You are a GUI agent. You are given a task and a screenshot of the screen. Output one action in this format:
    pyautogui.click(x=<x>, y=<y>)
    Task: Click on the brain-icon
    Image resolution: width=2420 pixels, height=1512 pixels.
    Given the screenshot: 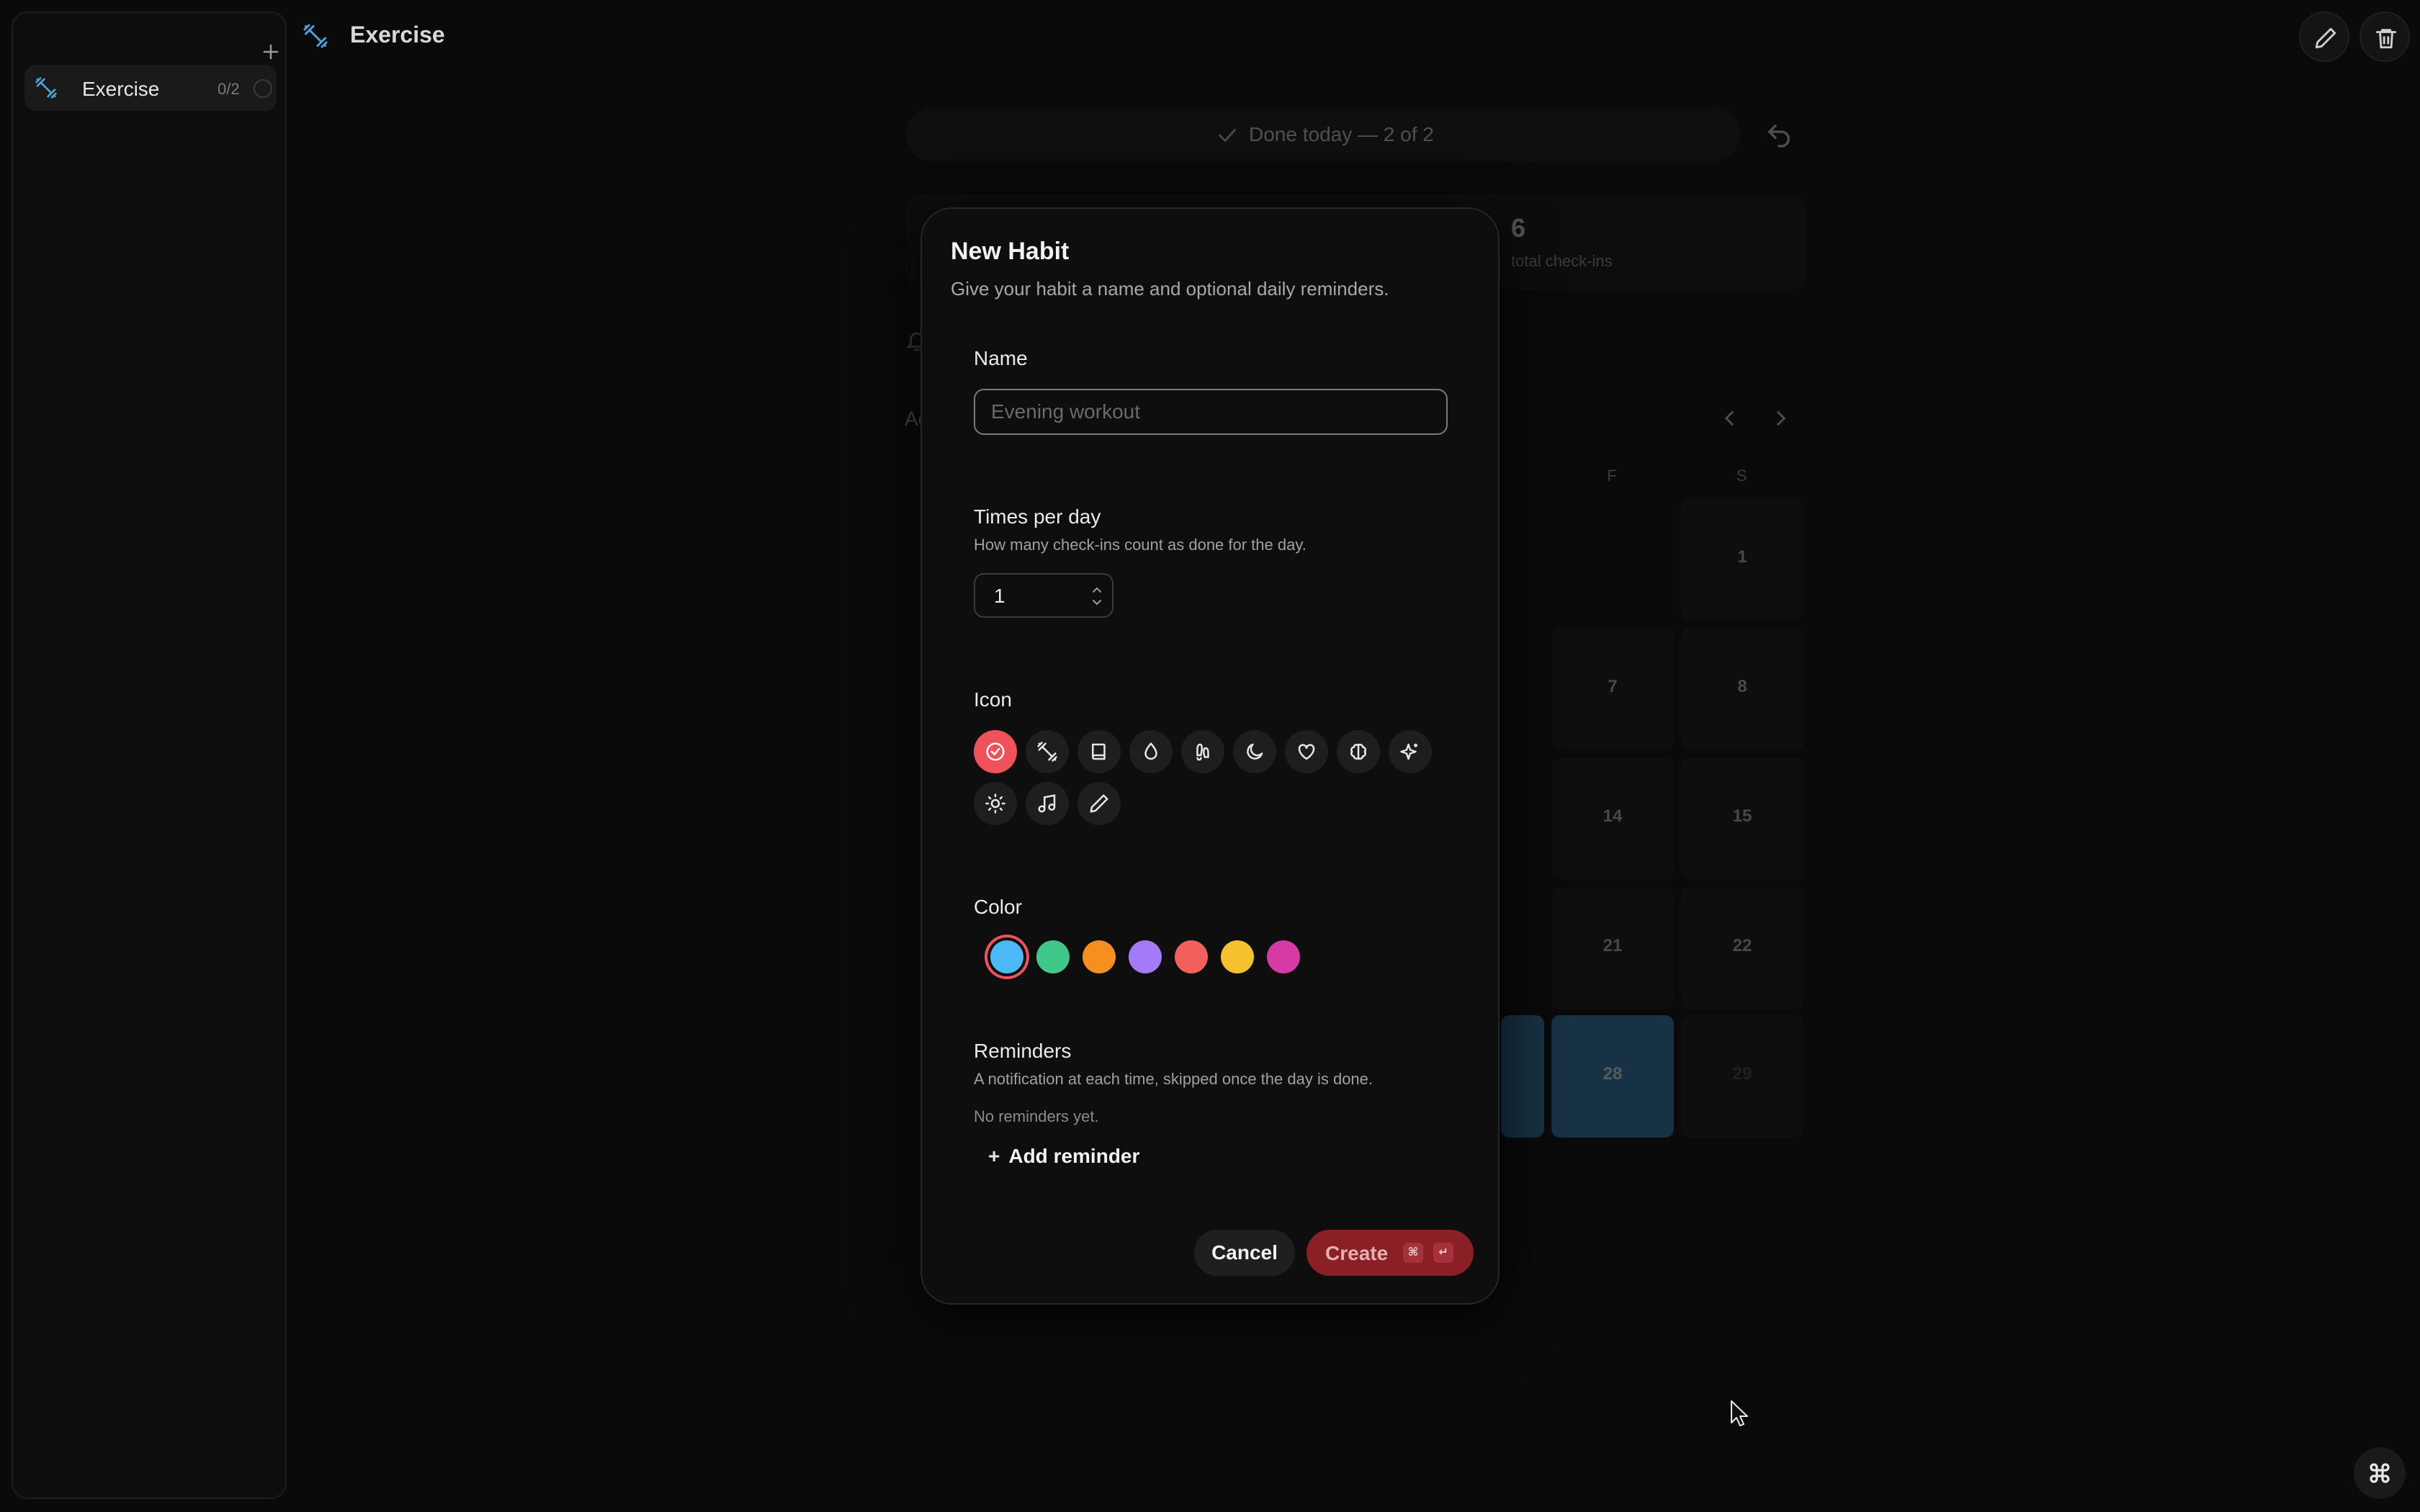 What is the action you would take?
    pyautogui.click(x=1358, y=751)
    